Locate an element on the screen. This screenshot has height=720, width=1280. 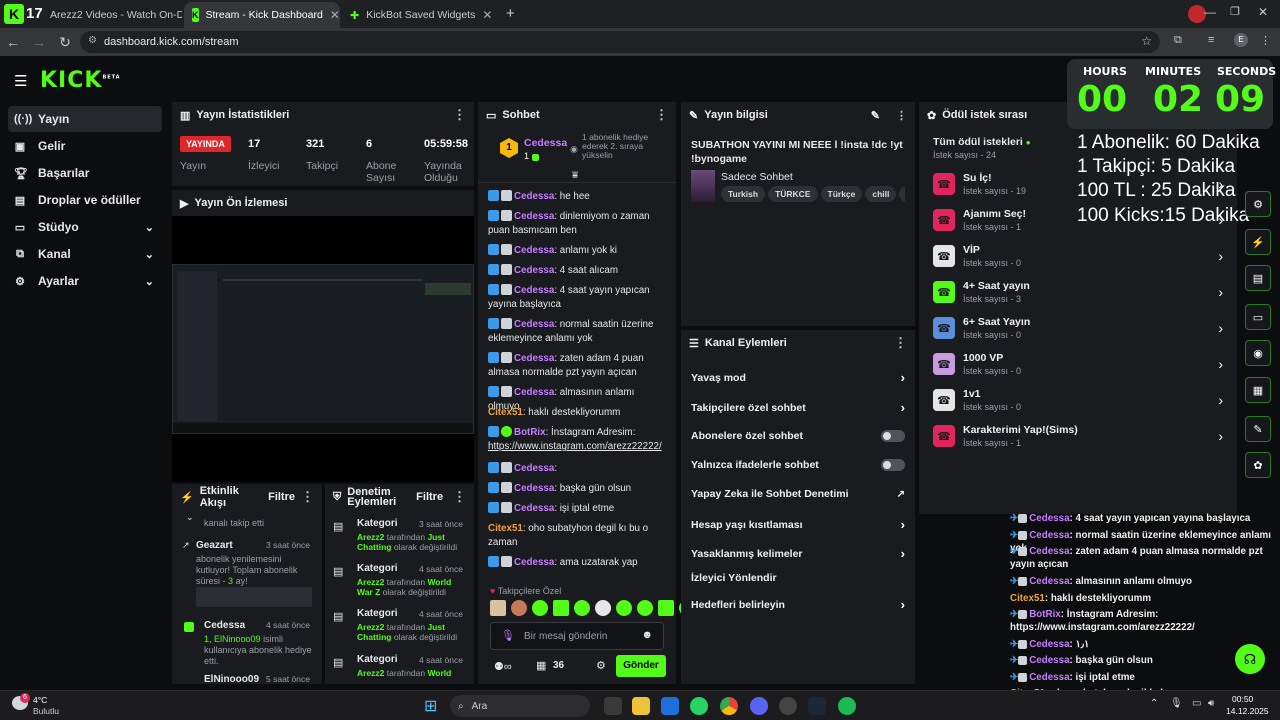
sidebar-item-droplar: ▤ Droplar ve ödüller is located at coordinates (85, 200).